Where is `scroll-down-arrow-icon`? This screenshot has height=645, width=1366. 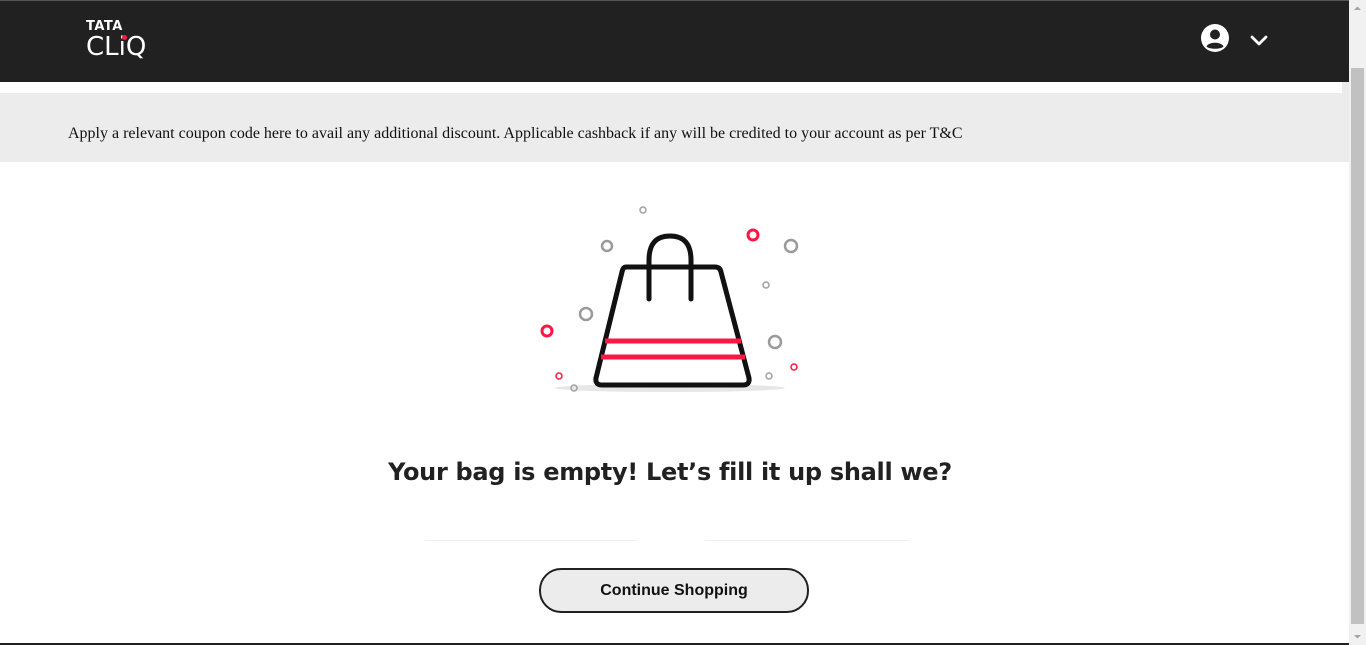
scroll-down-arrow-icon is located at coordinates (1357, 636).